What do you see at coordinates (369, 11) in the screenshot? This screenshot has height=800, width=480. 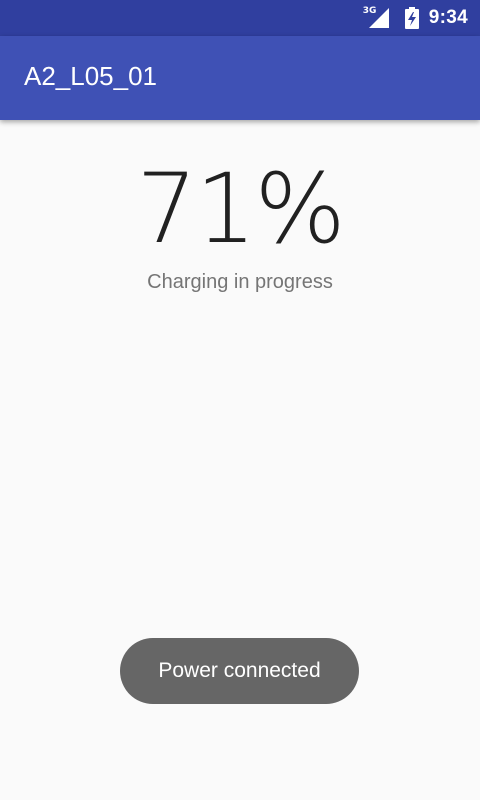 I see `network-type-label: 3G` at bounding box center [369, 11].